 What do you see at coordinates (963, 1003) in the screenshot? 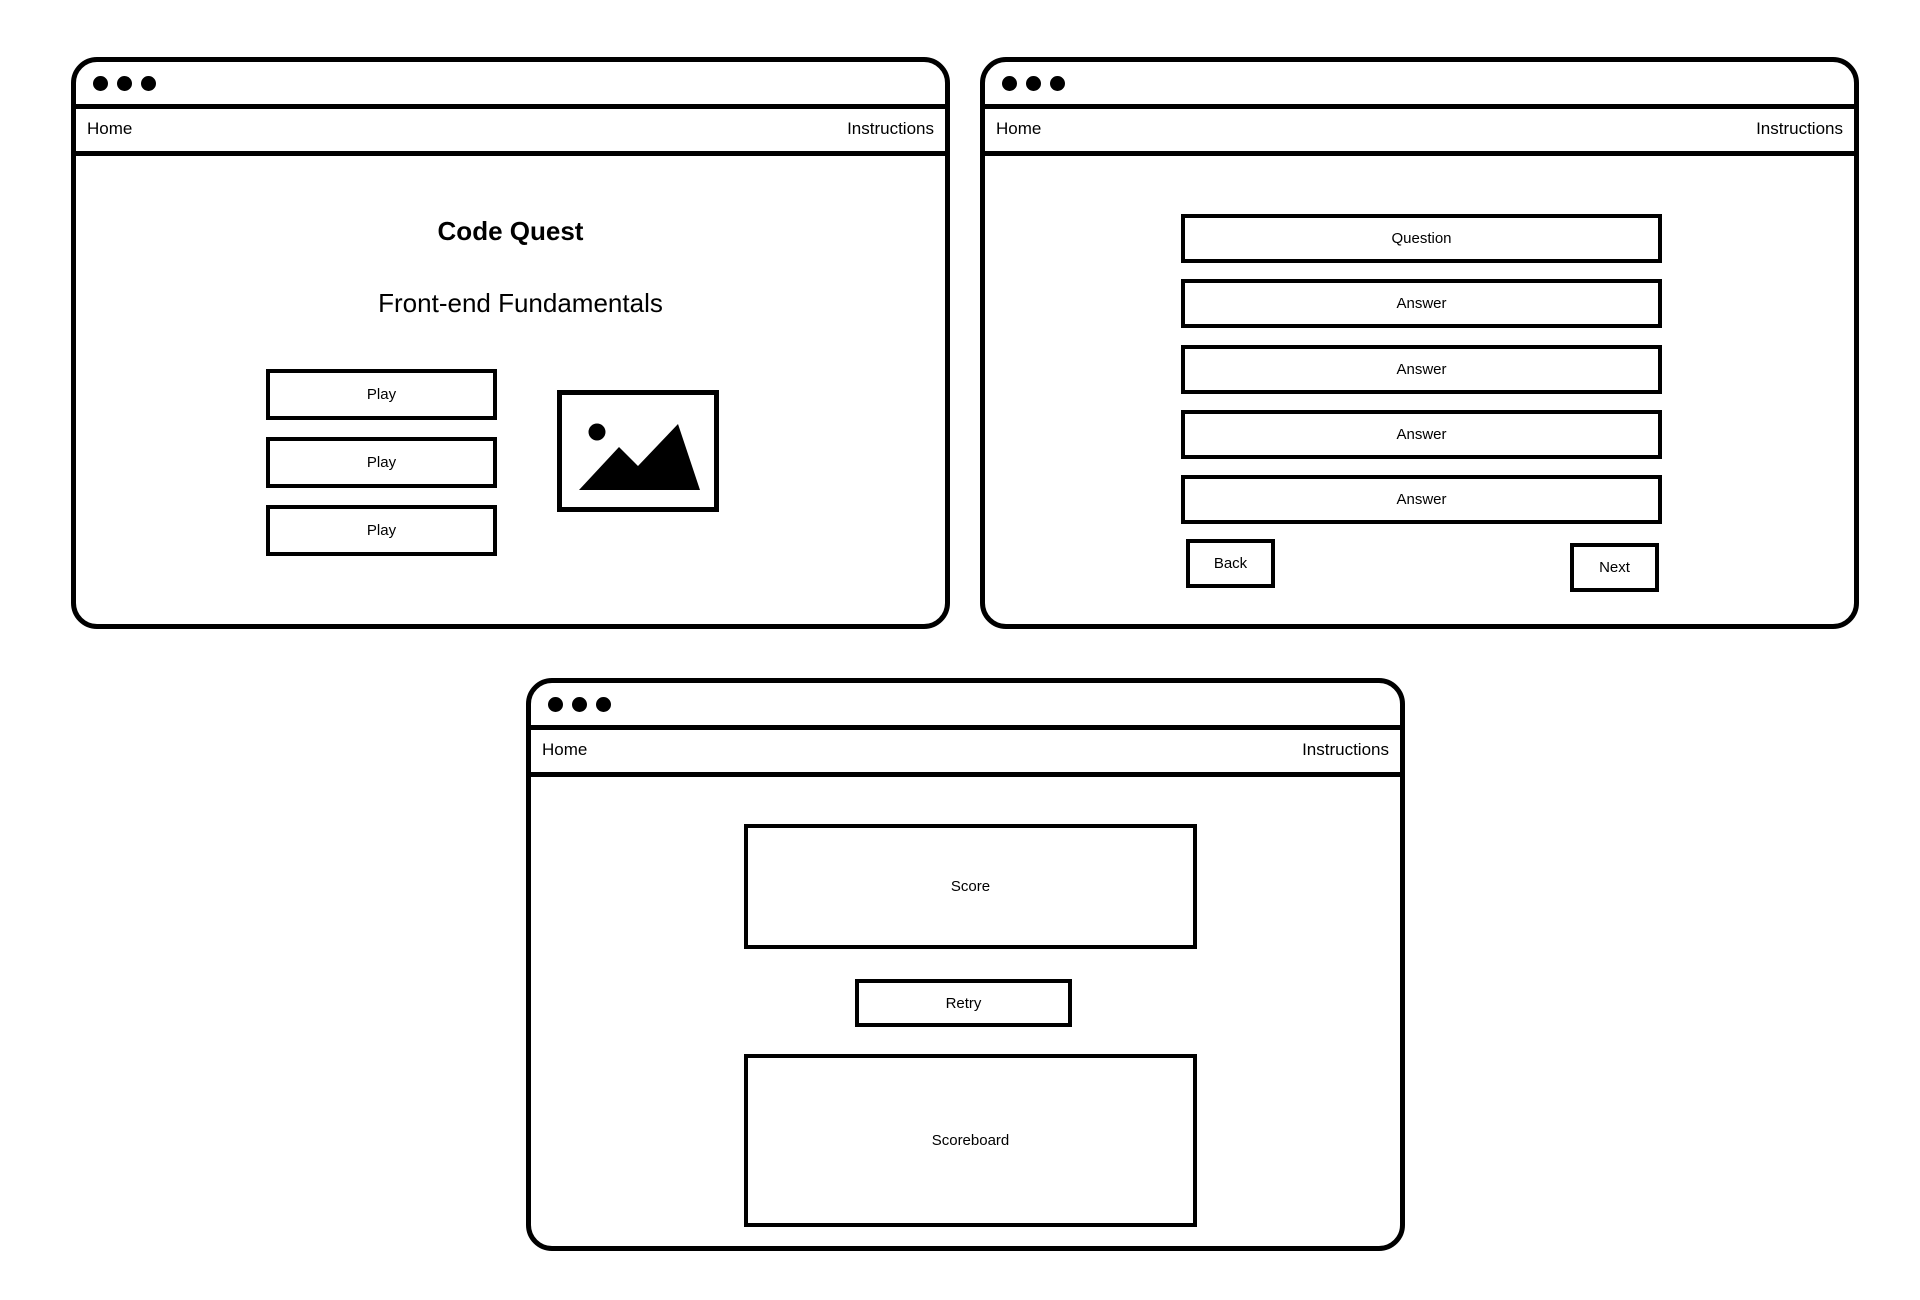
I see `retry-button: Retry` at bounding box center [963, 1003].